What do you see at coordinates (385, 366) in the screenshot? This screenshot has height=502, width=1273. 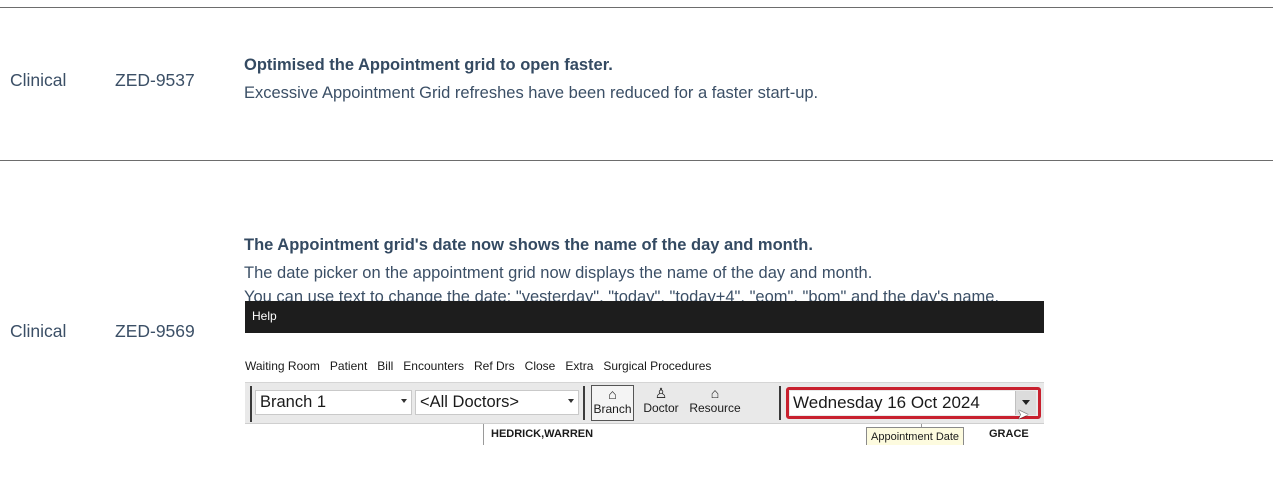 I see `menu-bill: Bill` at bounding box center [385, 366].